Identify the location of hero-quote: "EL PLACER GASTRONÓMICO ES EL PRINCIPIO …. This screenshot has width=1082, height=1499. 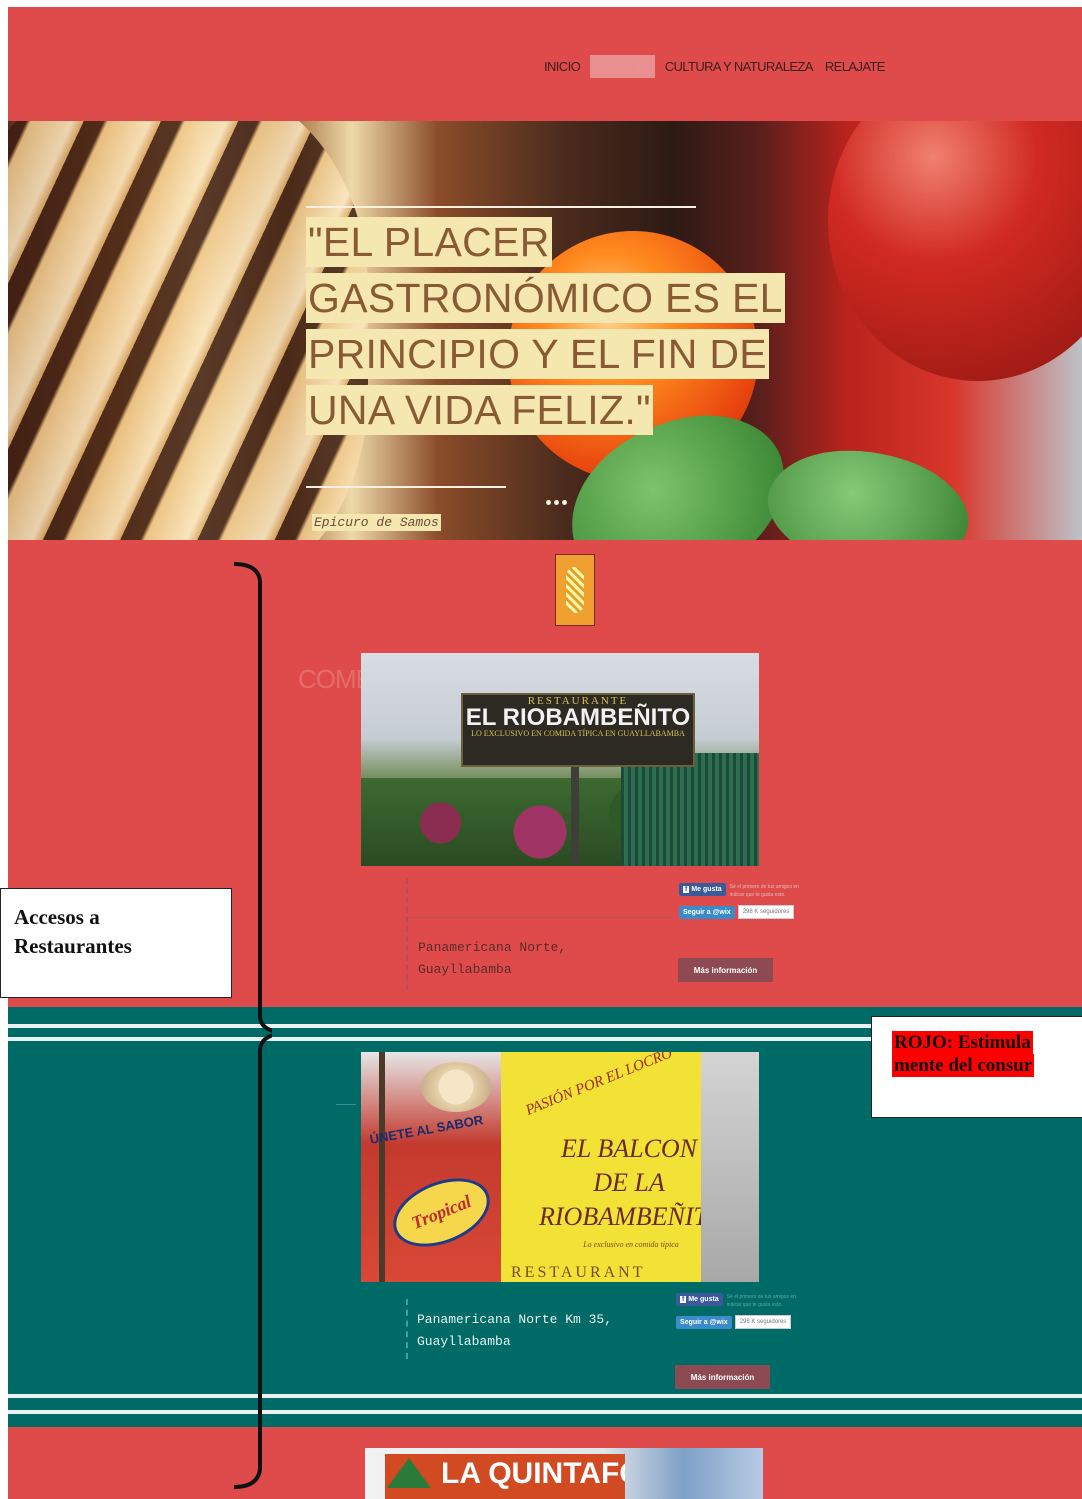
(545, 329).